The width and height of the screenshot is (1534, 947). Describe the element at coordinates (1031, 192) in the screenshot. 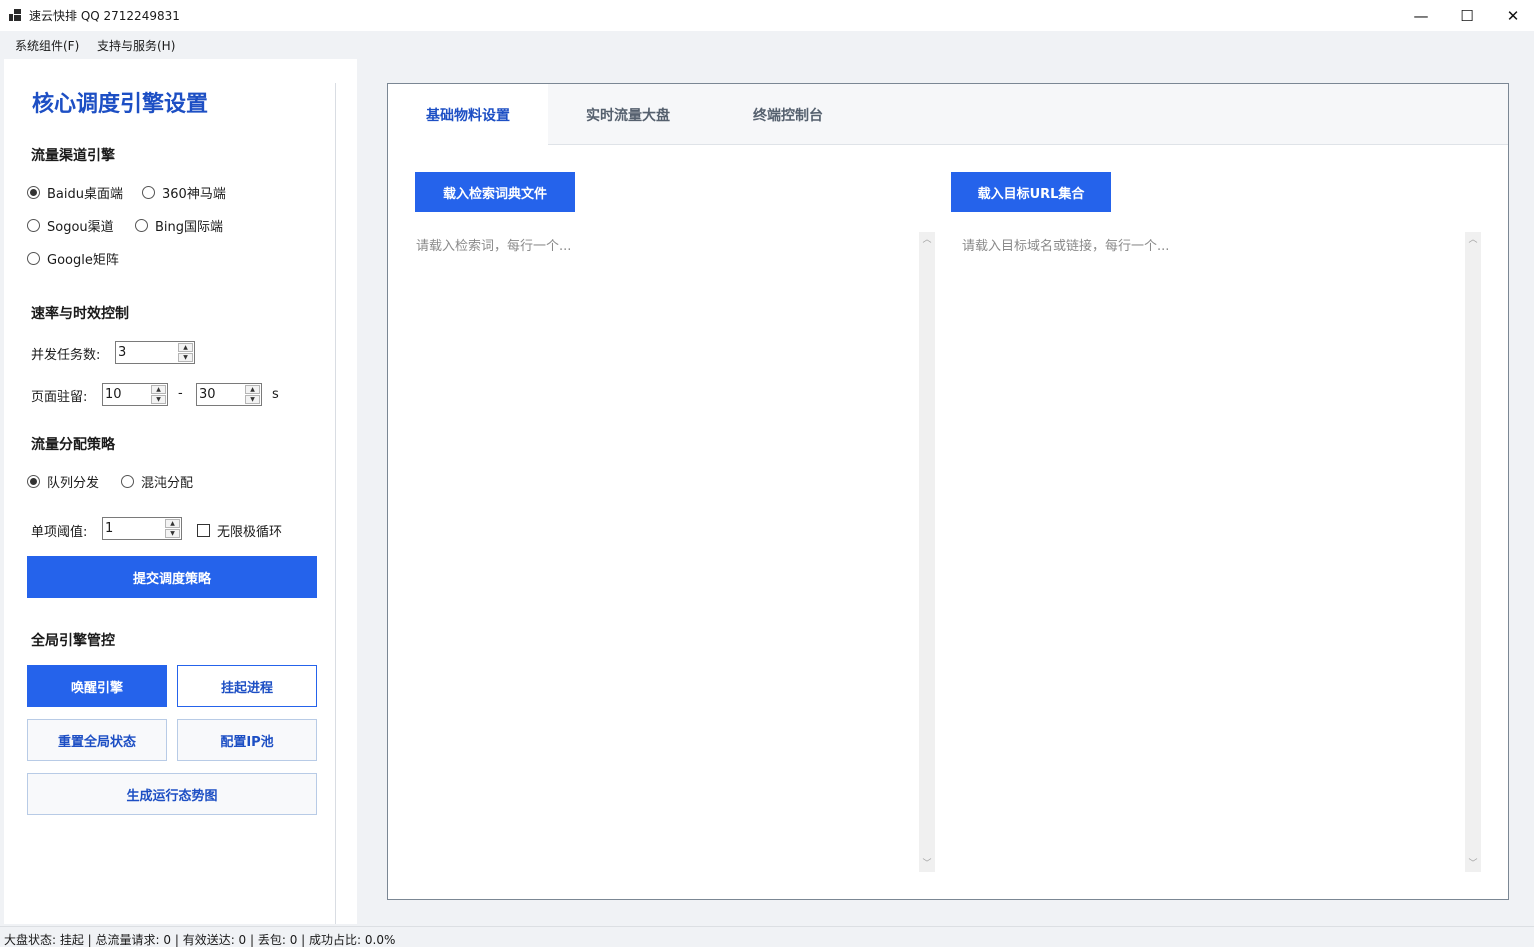

I see `load-urls-button: 载入目标URL集合` at that location.